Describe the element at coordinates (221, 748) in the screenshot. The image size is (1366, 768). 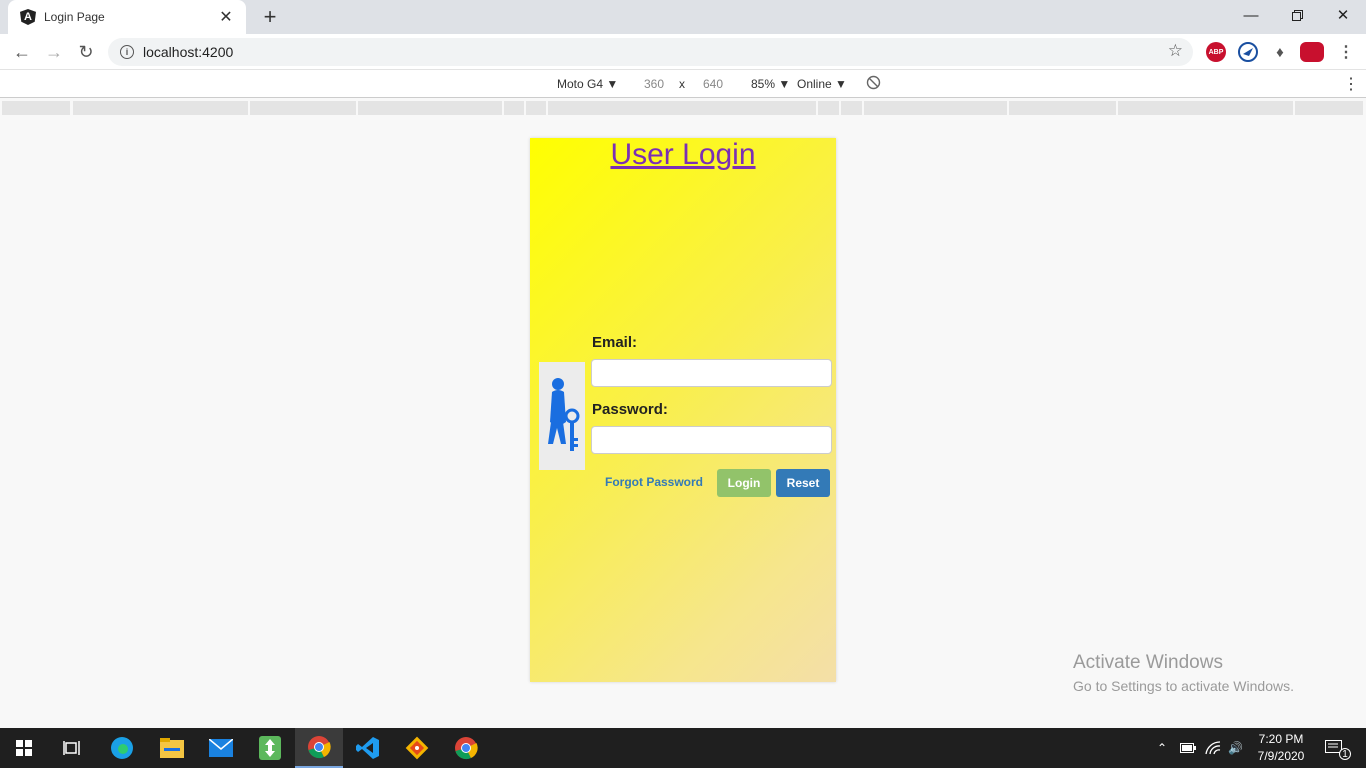
I see `mail-icon` at that location.